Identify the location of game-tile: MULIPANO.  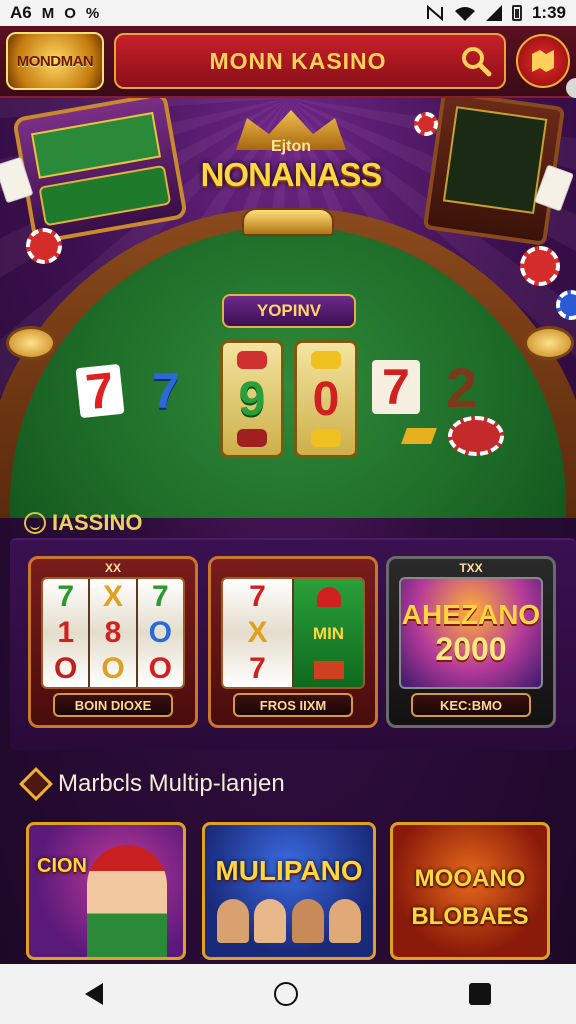
(289, 891).